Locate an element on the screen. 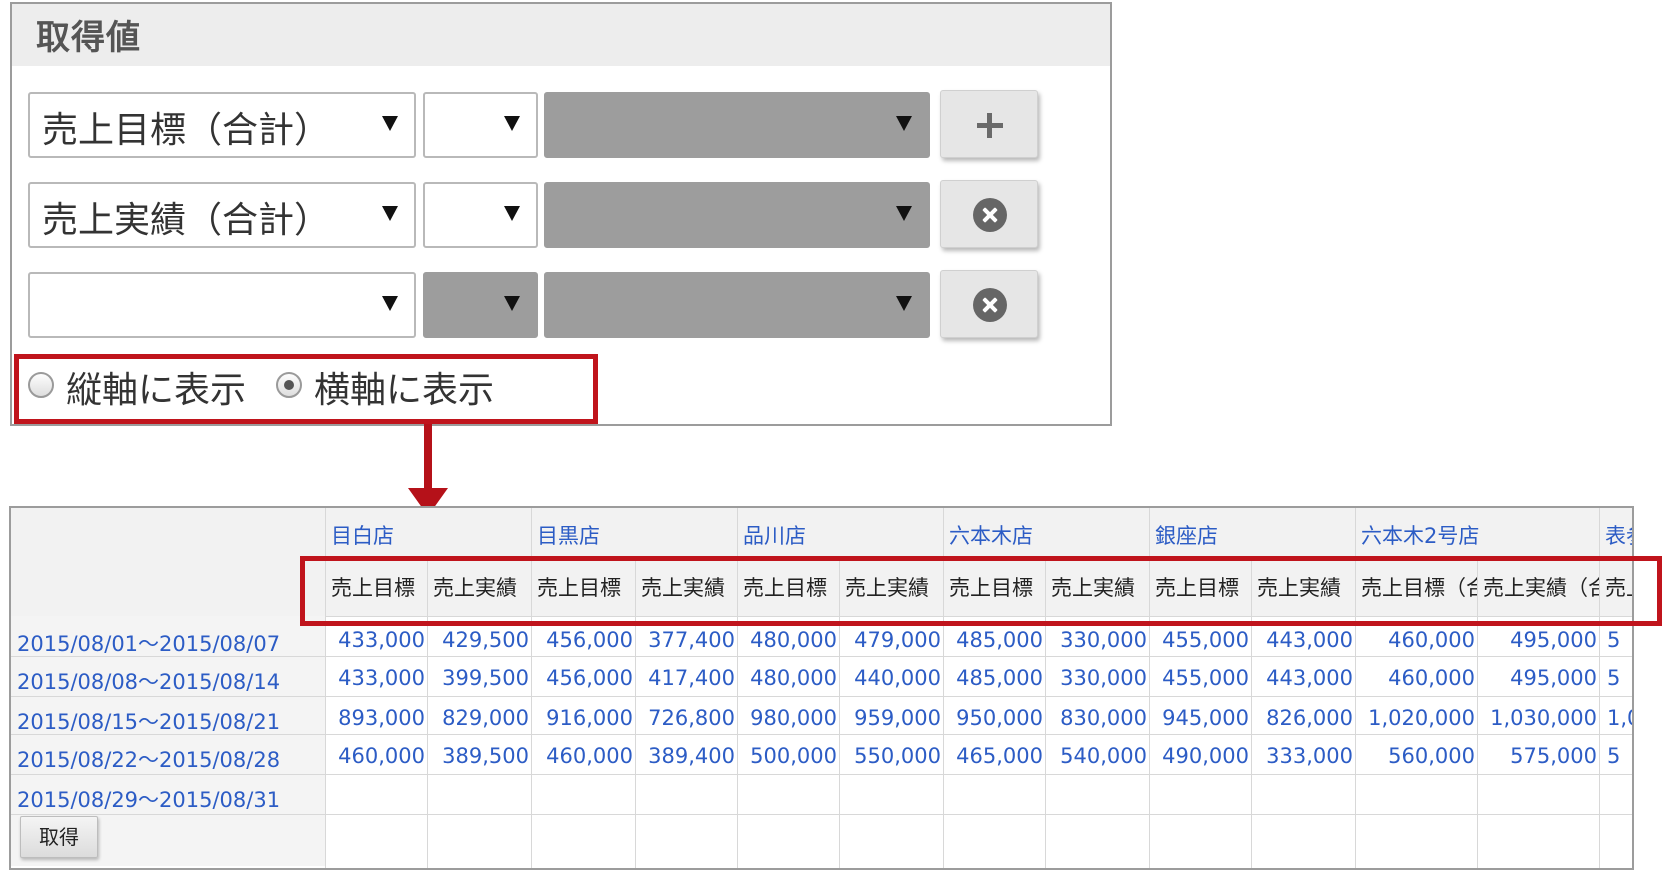 This screenshot has width=1664, height=873. table-cell: 333,000 is located at coordinates (1303, 756).